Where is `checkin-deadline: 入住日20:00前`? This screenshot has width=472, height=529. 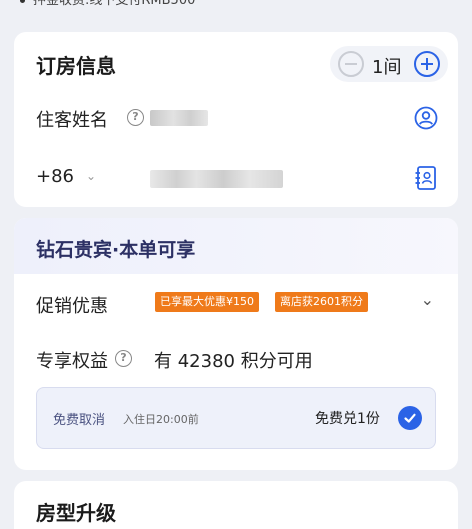
checkin-deadline: 入住日20:00前 is located at coordinates (161, 419).